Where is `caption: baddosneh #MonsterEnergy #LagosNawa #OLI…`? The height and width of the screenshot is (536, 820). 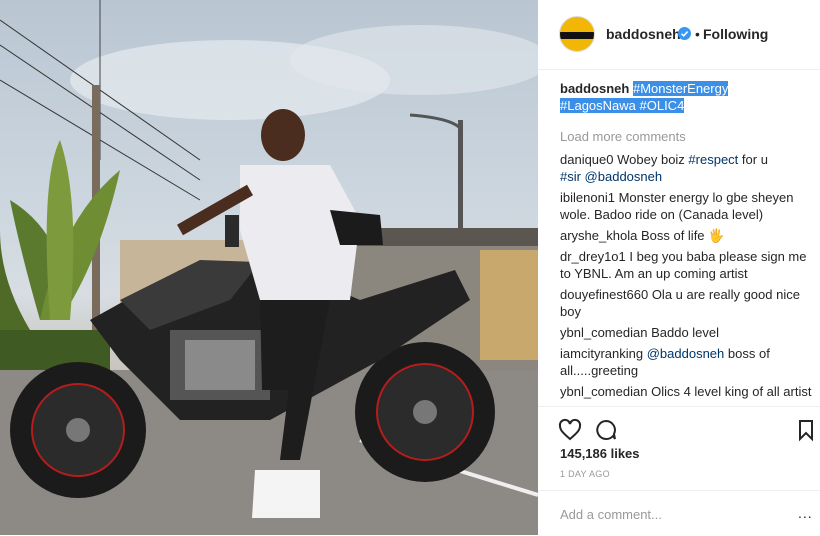 caption: baddosneh #MonsterEnergy #LagosNawa #OLI… is located at coordinates (686, 97).